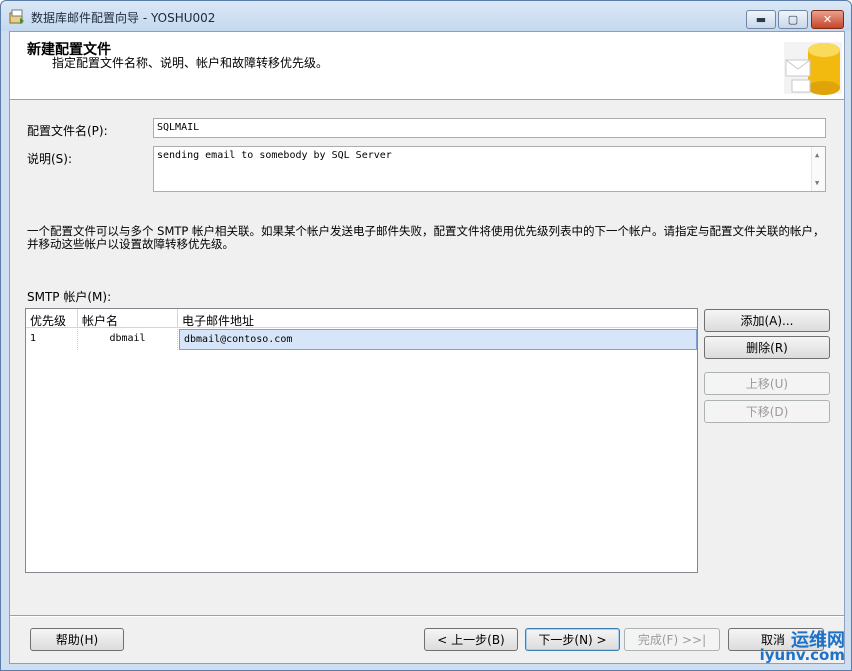  What do you see at coordinates (802, 655) in the screenshot?
I see `watermark-line2: iyunv.com` at bounding box center [802, 655].